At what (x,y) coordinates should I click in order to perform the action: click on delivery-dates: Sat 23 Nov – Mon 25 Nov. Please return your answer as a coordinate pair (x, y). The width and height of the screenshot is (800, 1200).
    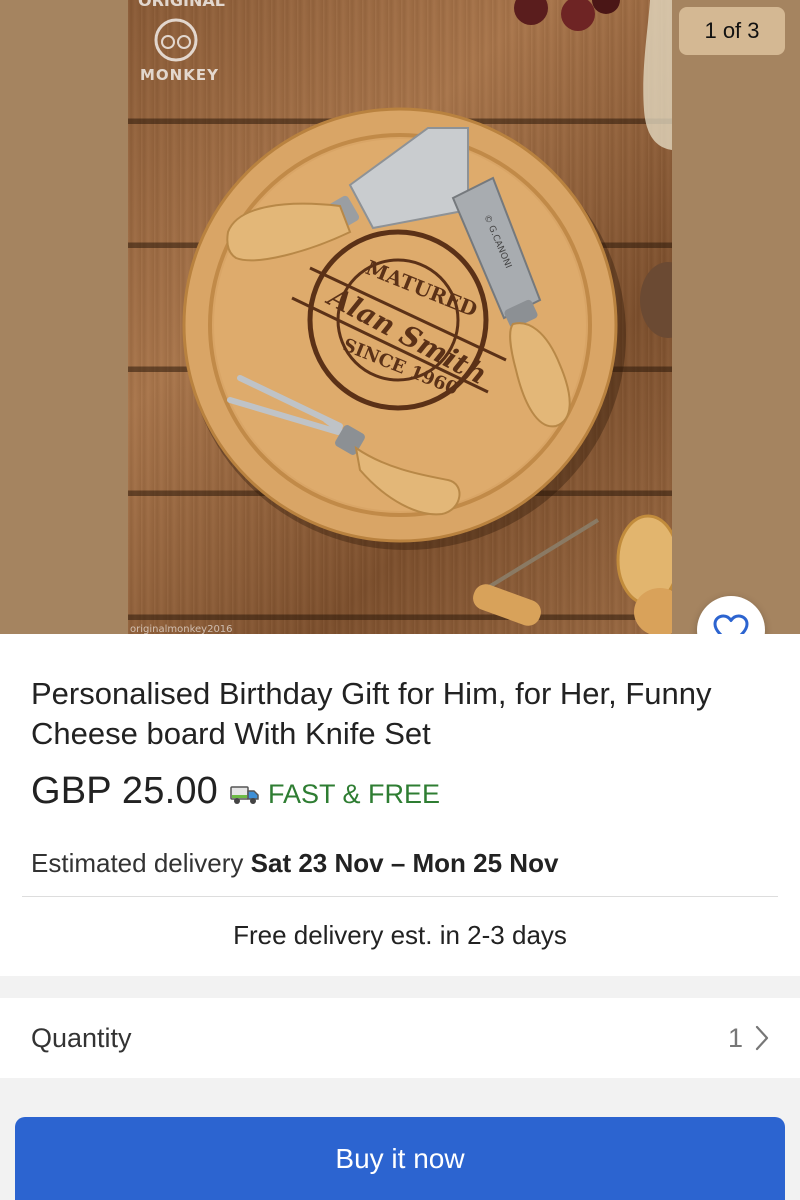
    Looking at the image, I should click on (404, 863).